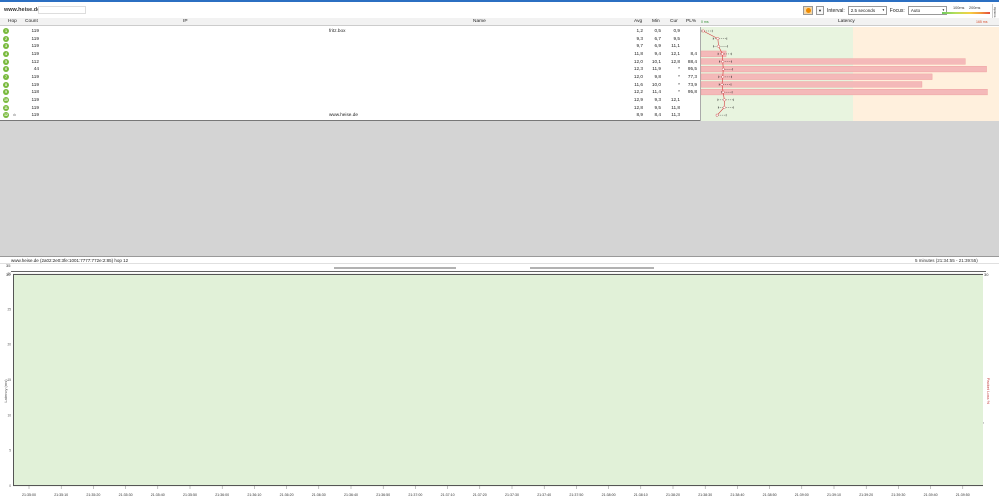 This screenshot has width=999, height=502. What do you see at coordinates (692, 69) in the screenshot?
I see `hop-packet-loss: 95,5` at bounding box center [692, 69].